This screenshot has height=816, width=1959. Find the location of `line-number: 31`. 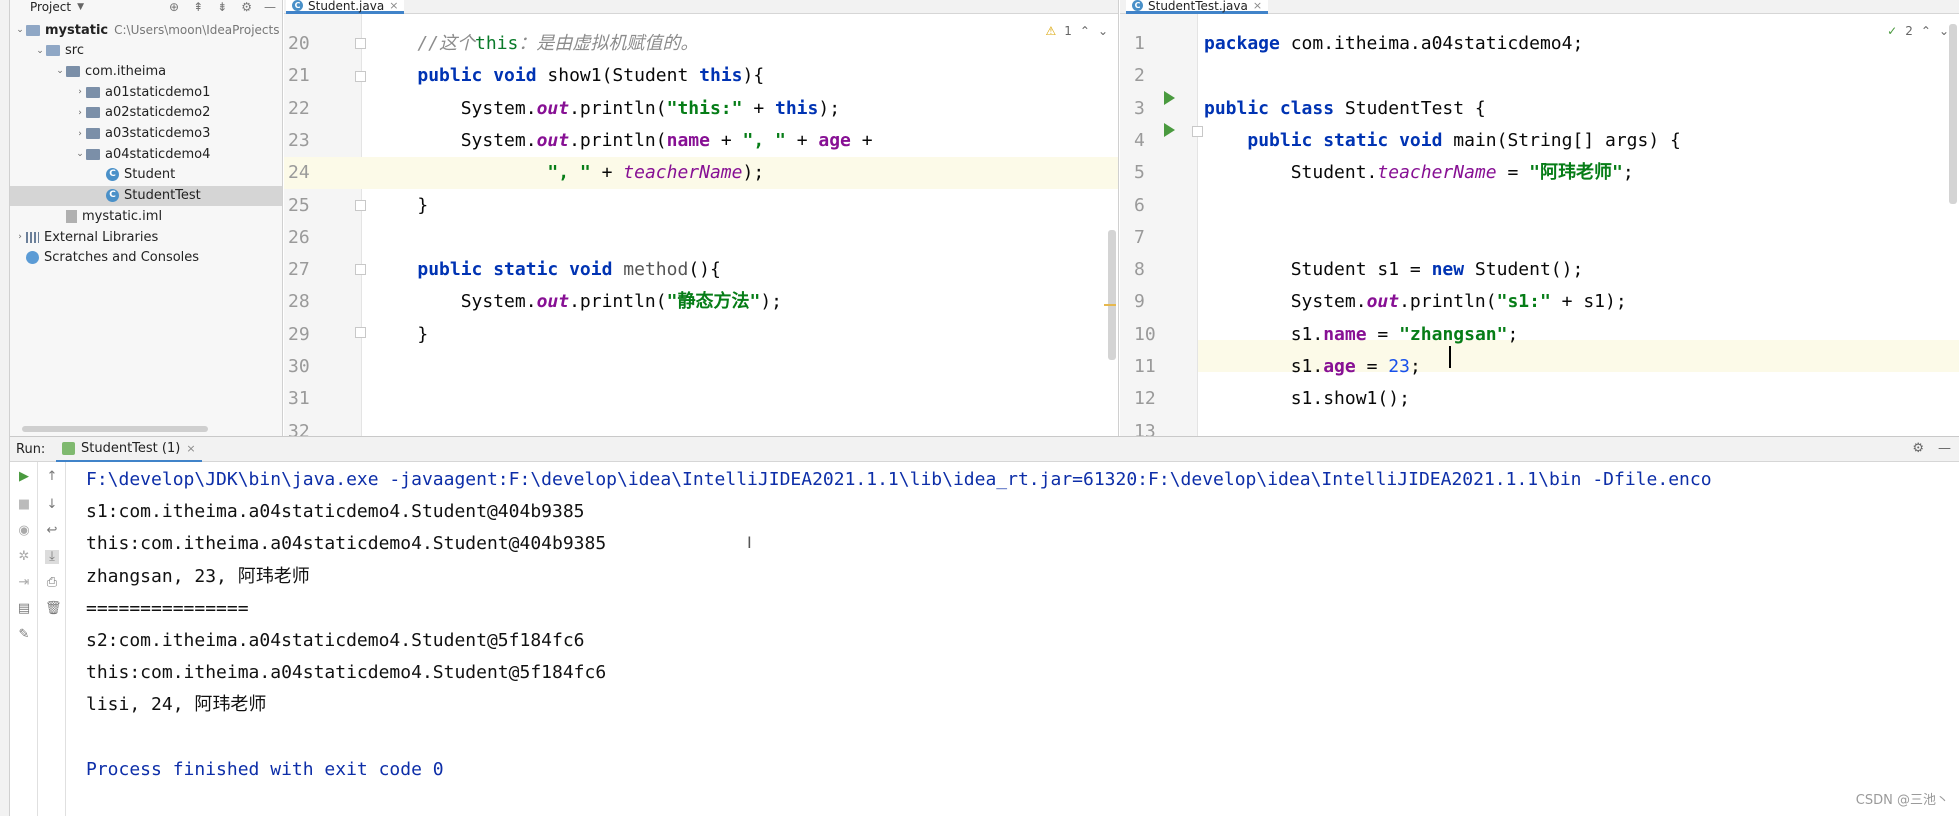

line-number: 31 is located at coordinates (299, 399).